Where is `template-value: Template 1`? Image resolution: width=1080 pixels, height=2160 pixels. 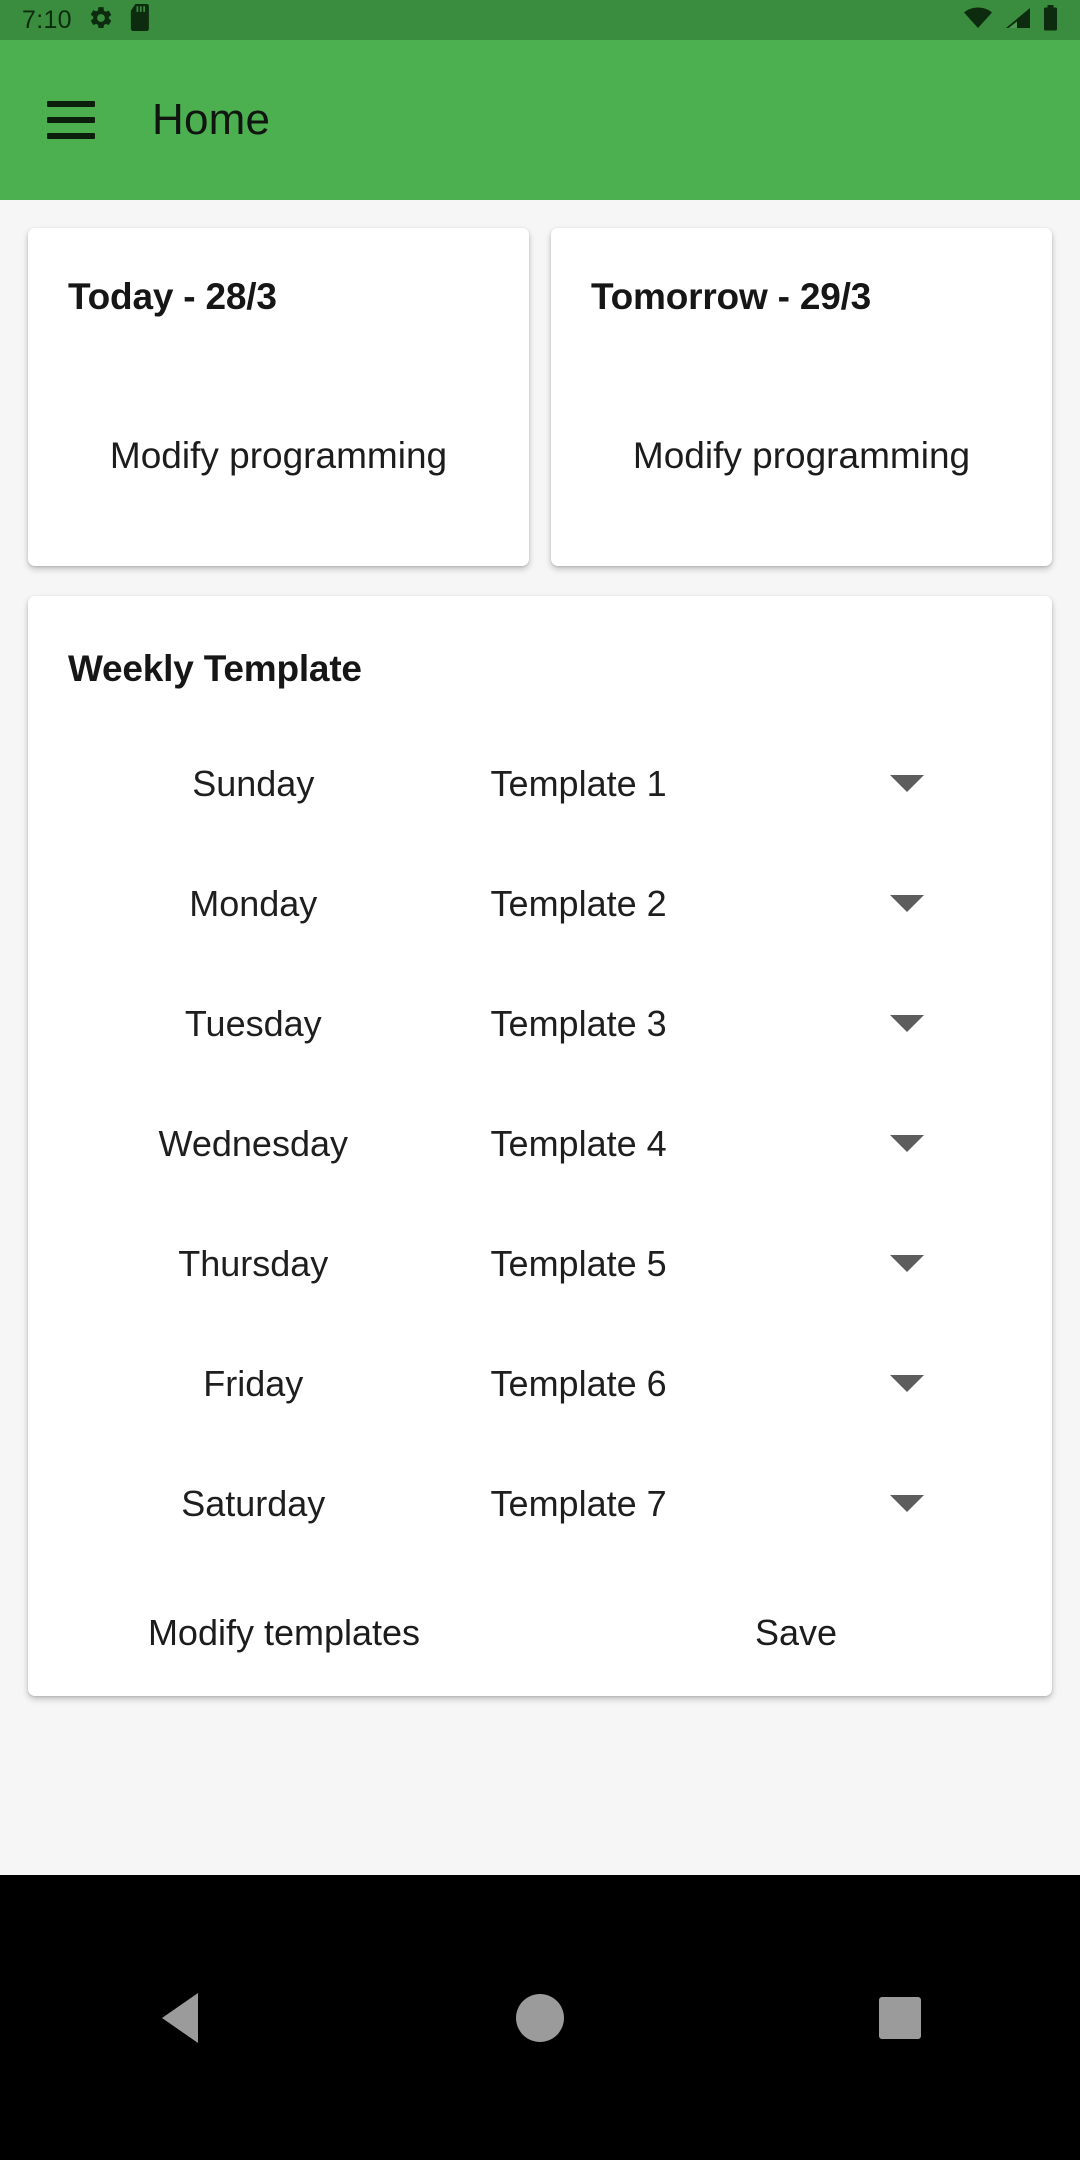 template-value: Template 1 is located at coordinates (579, 783).